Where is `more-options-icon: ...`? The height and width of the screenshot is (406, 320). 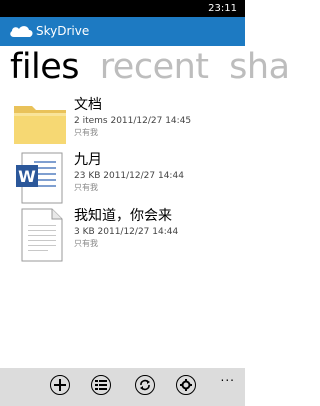 more-options-icon: ... is located at coordinates (228, 377).